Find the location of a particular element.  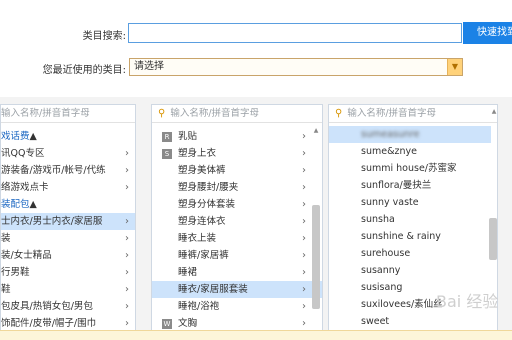

item-label: 络游戏点卡 is located at coordinates (25, 187).